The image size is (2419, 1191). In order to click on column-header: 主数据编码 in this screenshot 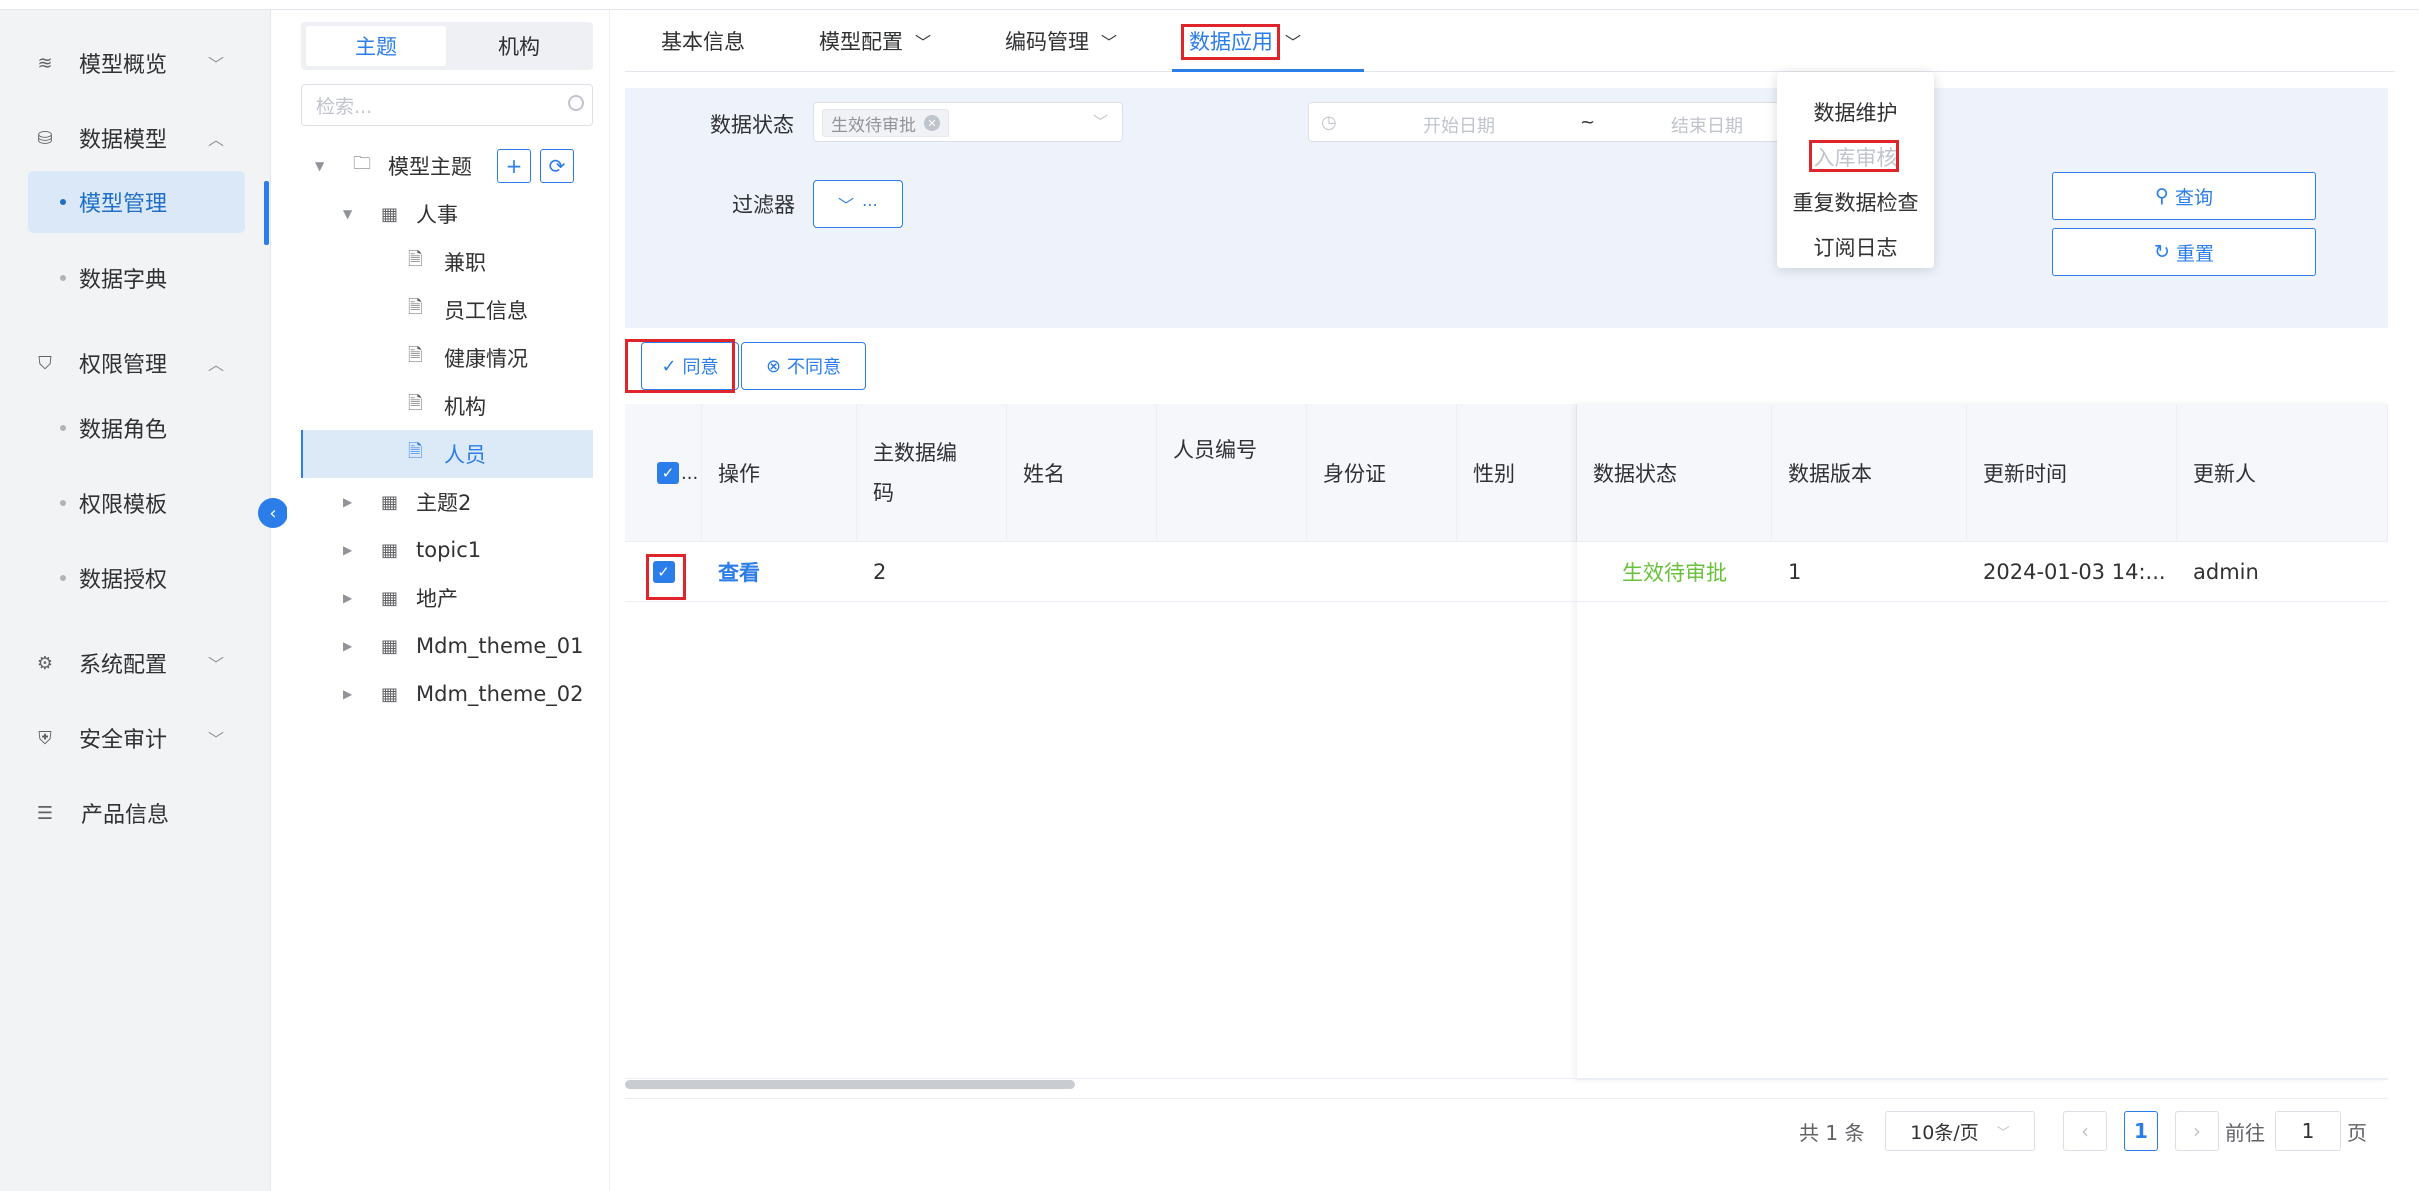, I will do `click(932, 473)`.